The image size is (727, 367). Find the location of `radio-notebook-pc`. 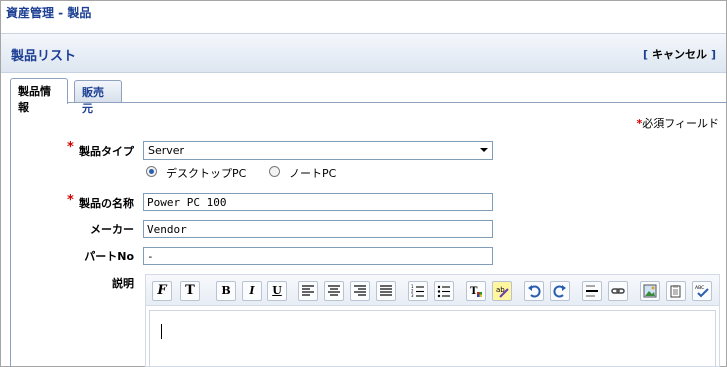

radio-notebook-pc is located at coordinates (274, 171).